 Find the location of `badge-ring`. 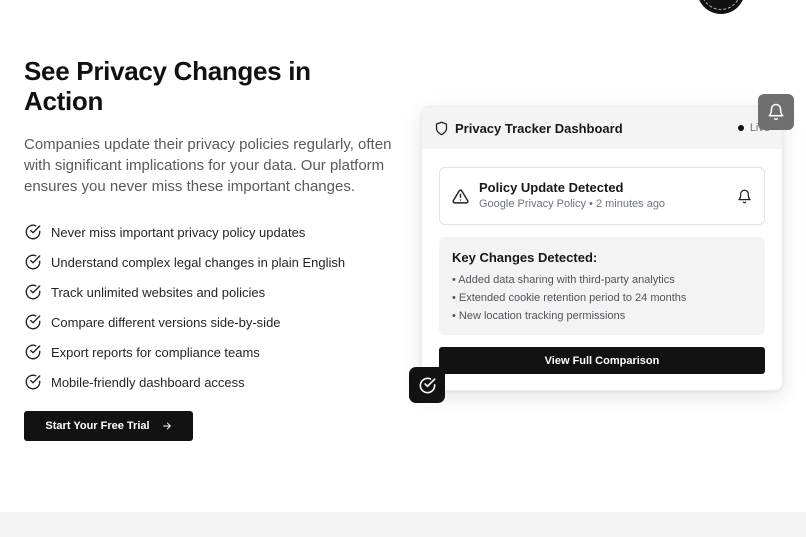

badge-ring is located at coordinates (721, 5).